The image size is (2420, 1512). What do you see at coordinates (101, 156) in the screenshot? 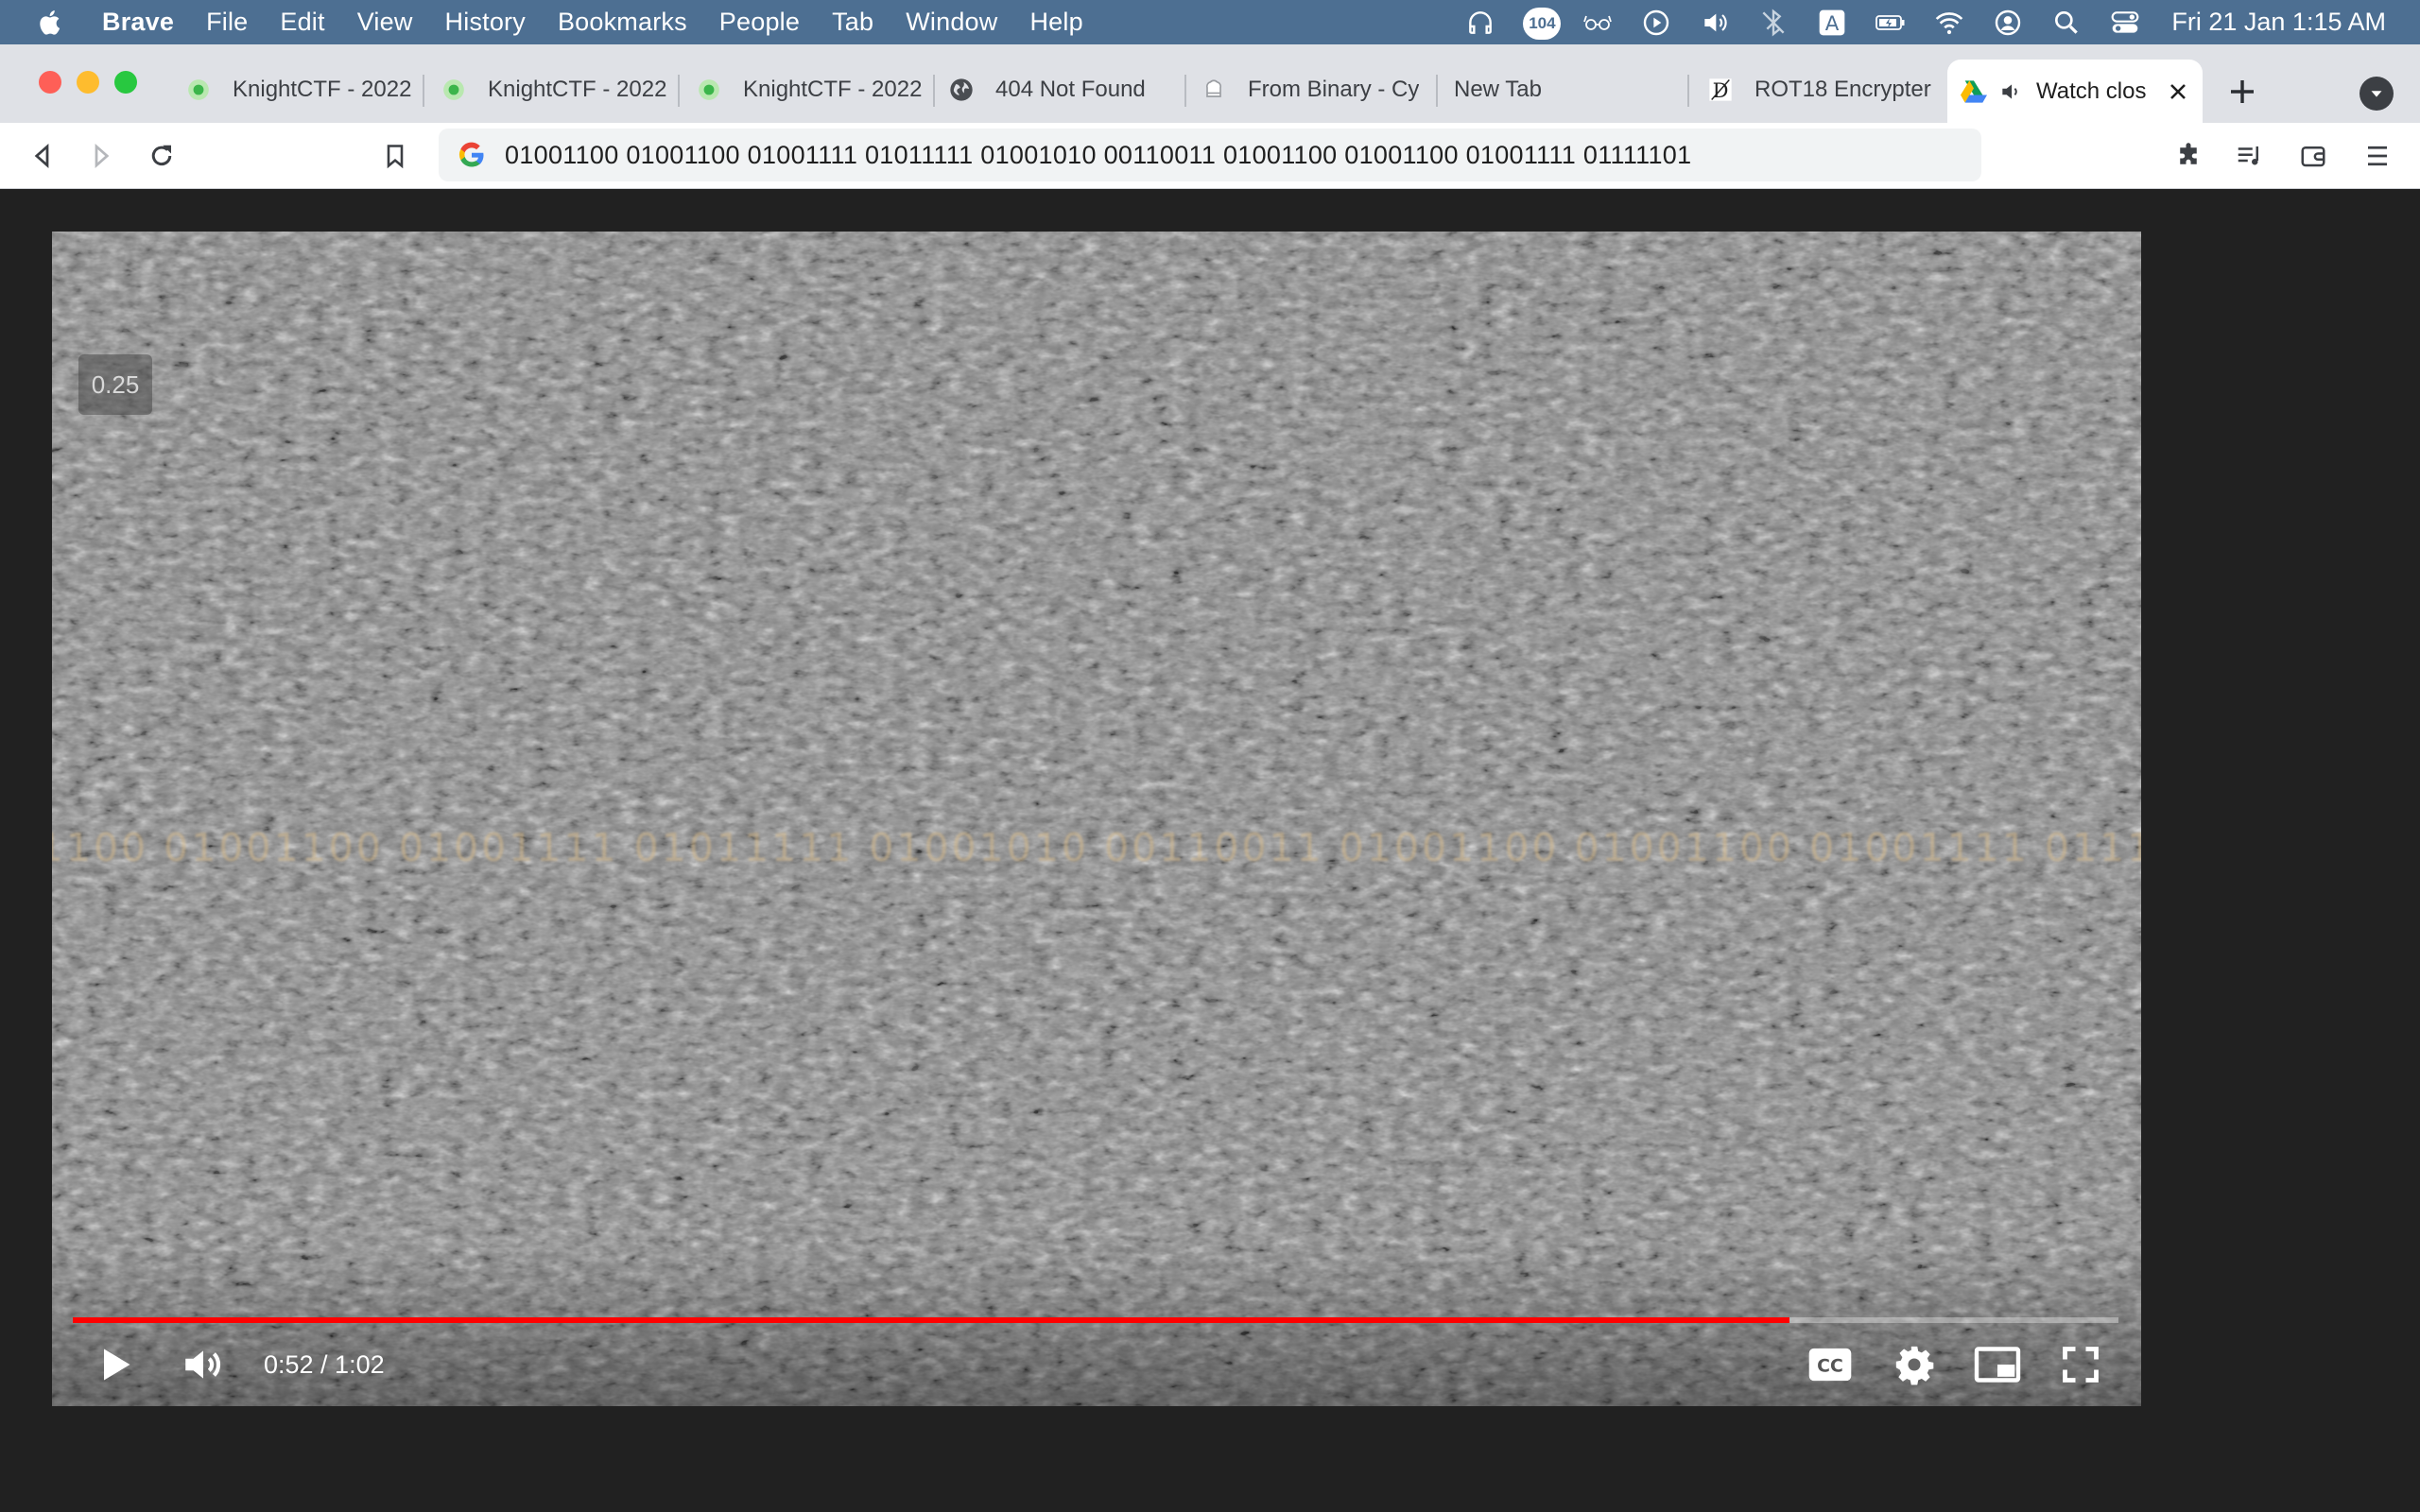
I see `forward-button` at bounding box center [101, 156].